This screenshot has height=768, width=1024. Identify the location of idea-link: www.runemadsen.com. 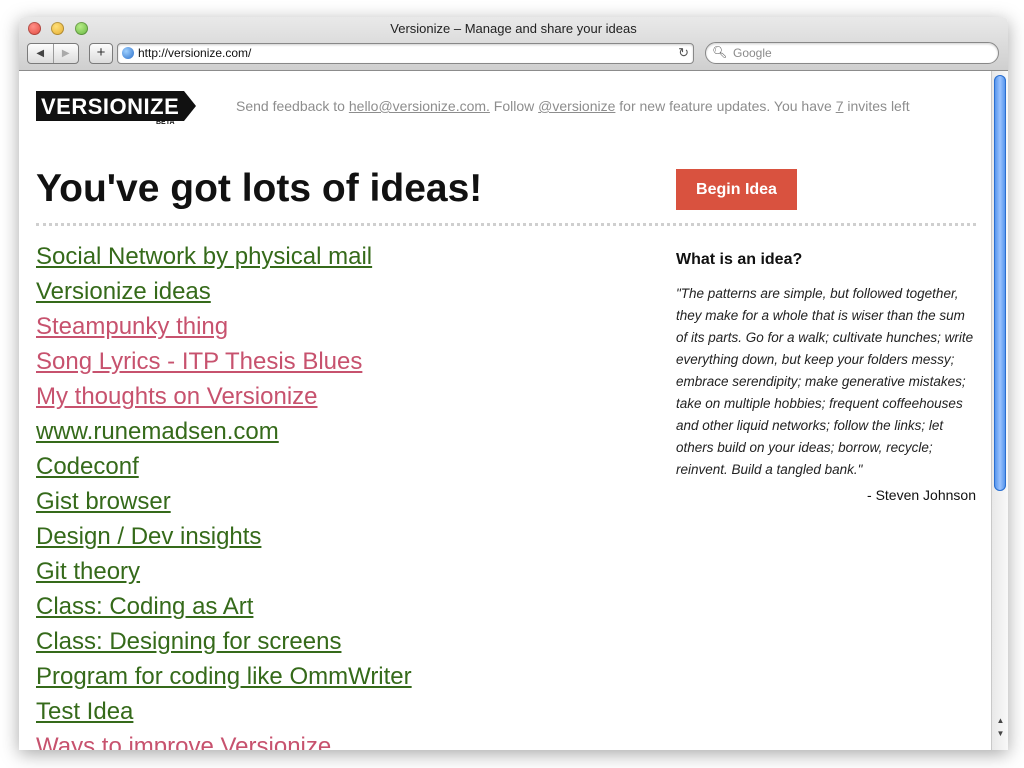
(157, 431).